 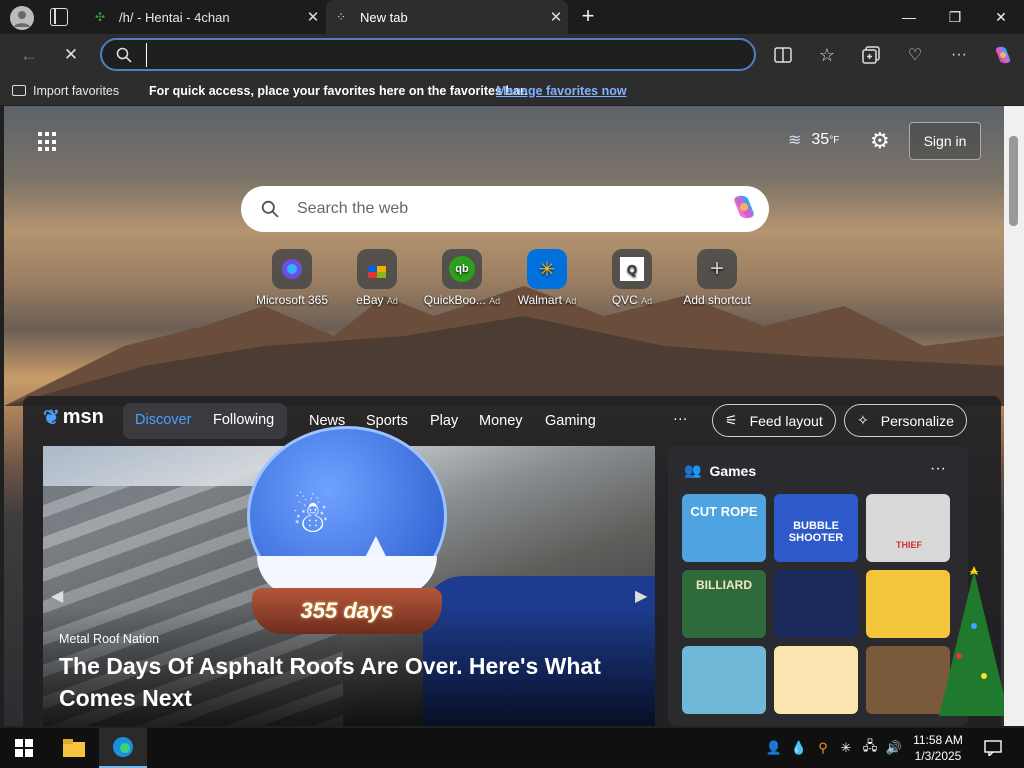 I want to click on days-counter: 355 days, so click(x=347, y=610).